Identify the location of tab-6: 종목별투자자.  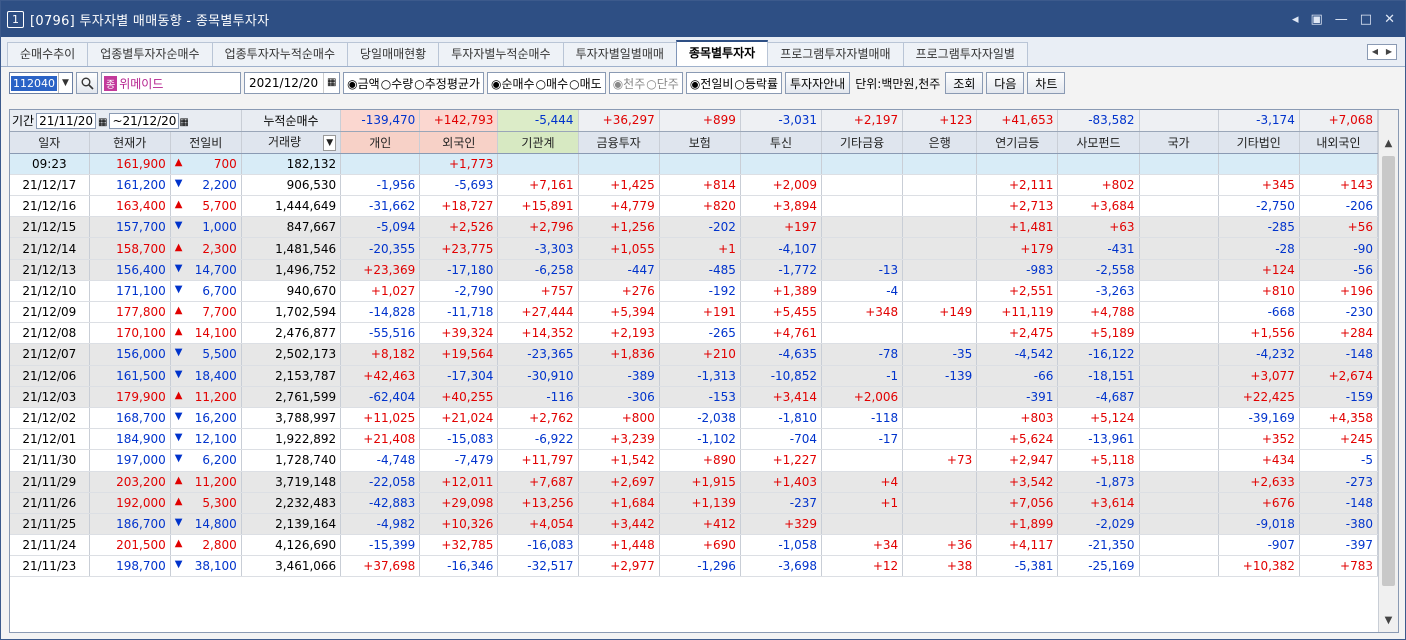
(722, 53).